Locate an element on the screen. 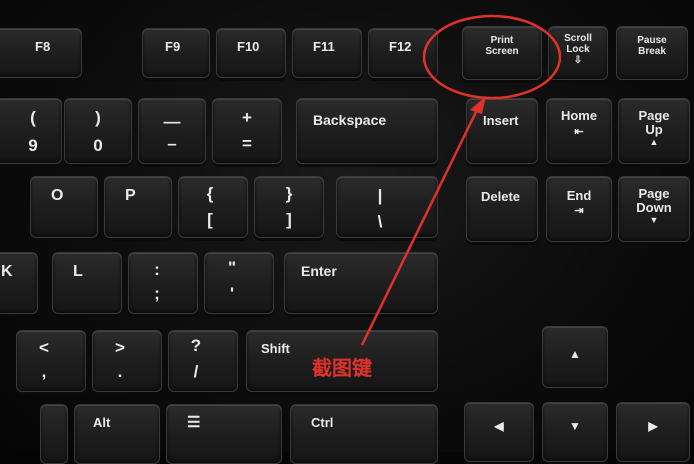 This screenshot has height=464, width=694. key-shift-label: Shift is located at coordinates (275, 348).